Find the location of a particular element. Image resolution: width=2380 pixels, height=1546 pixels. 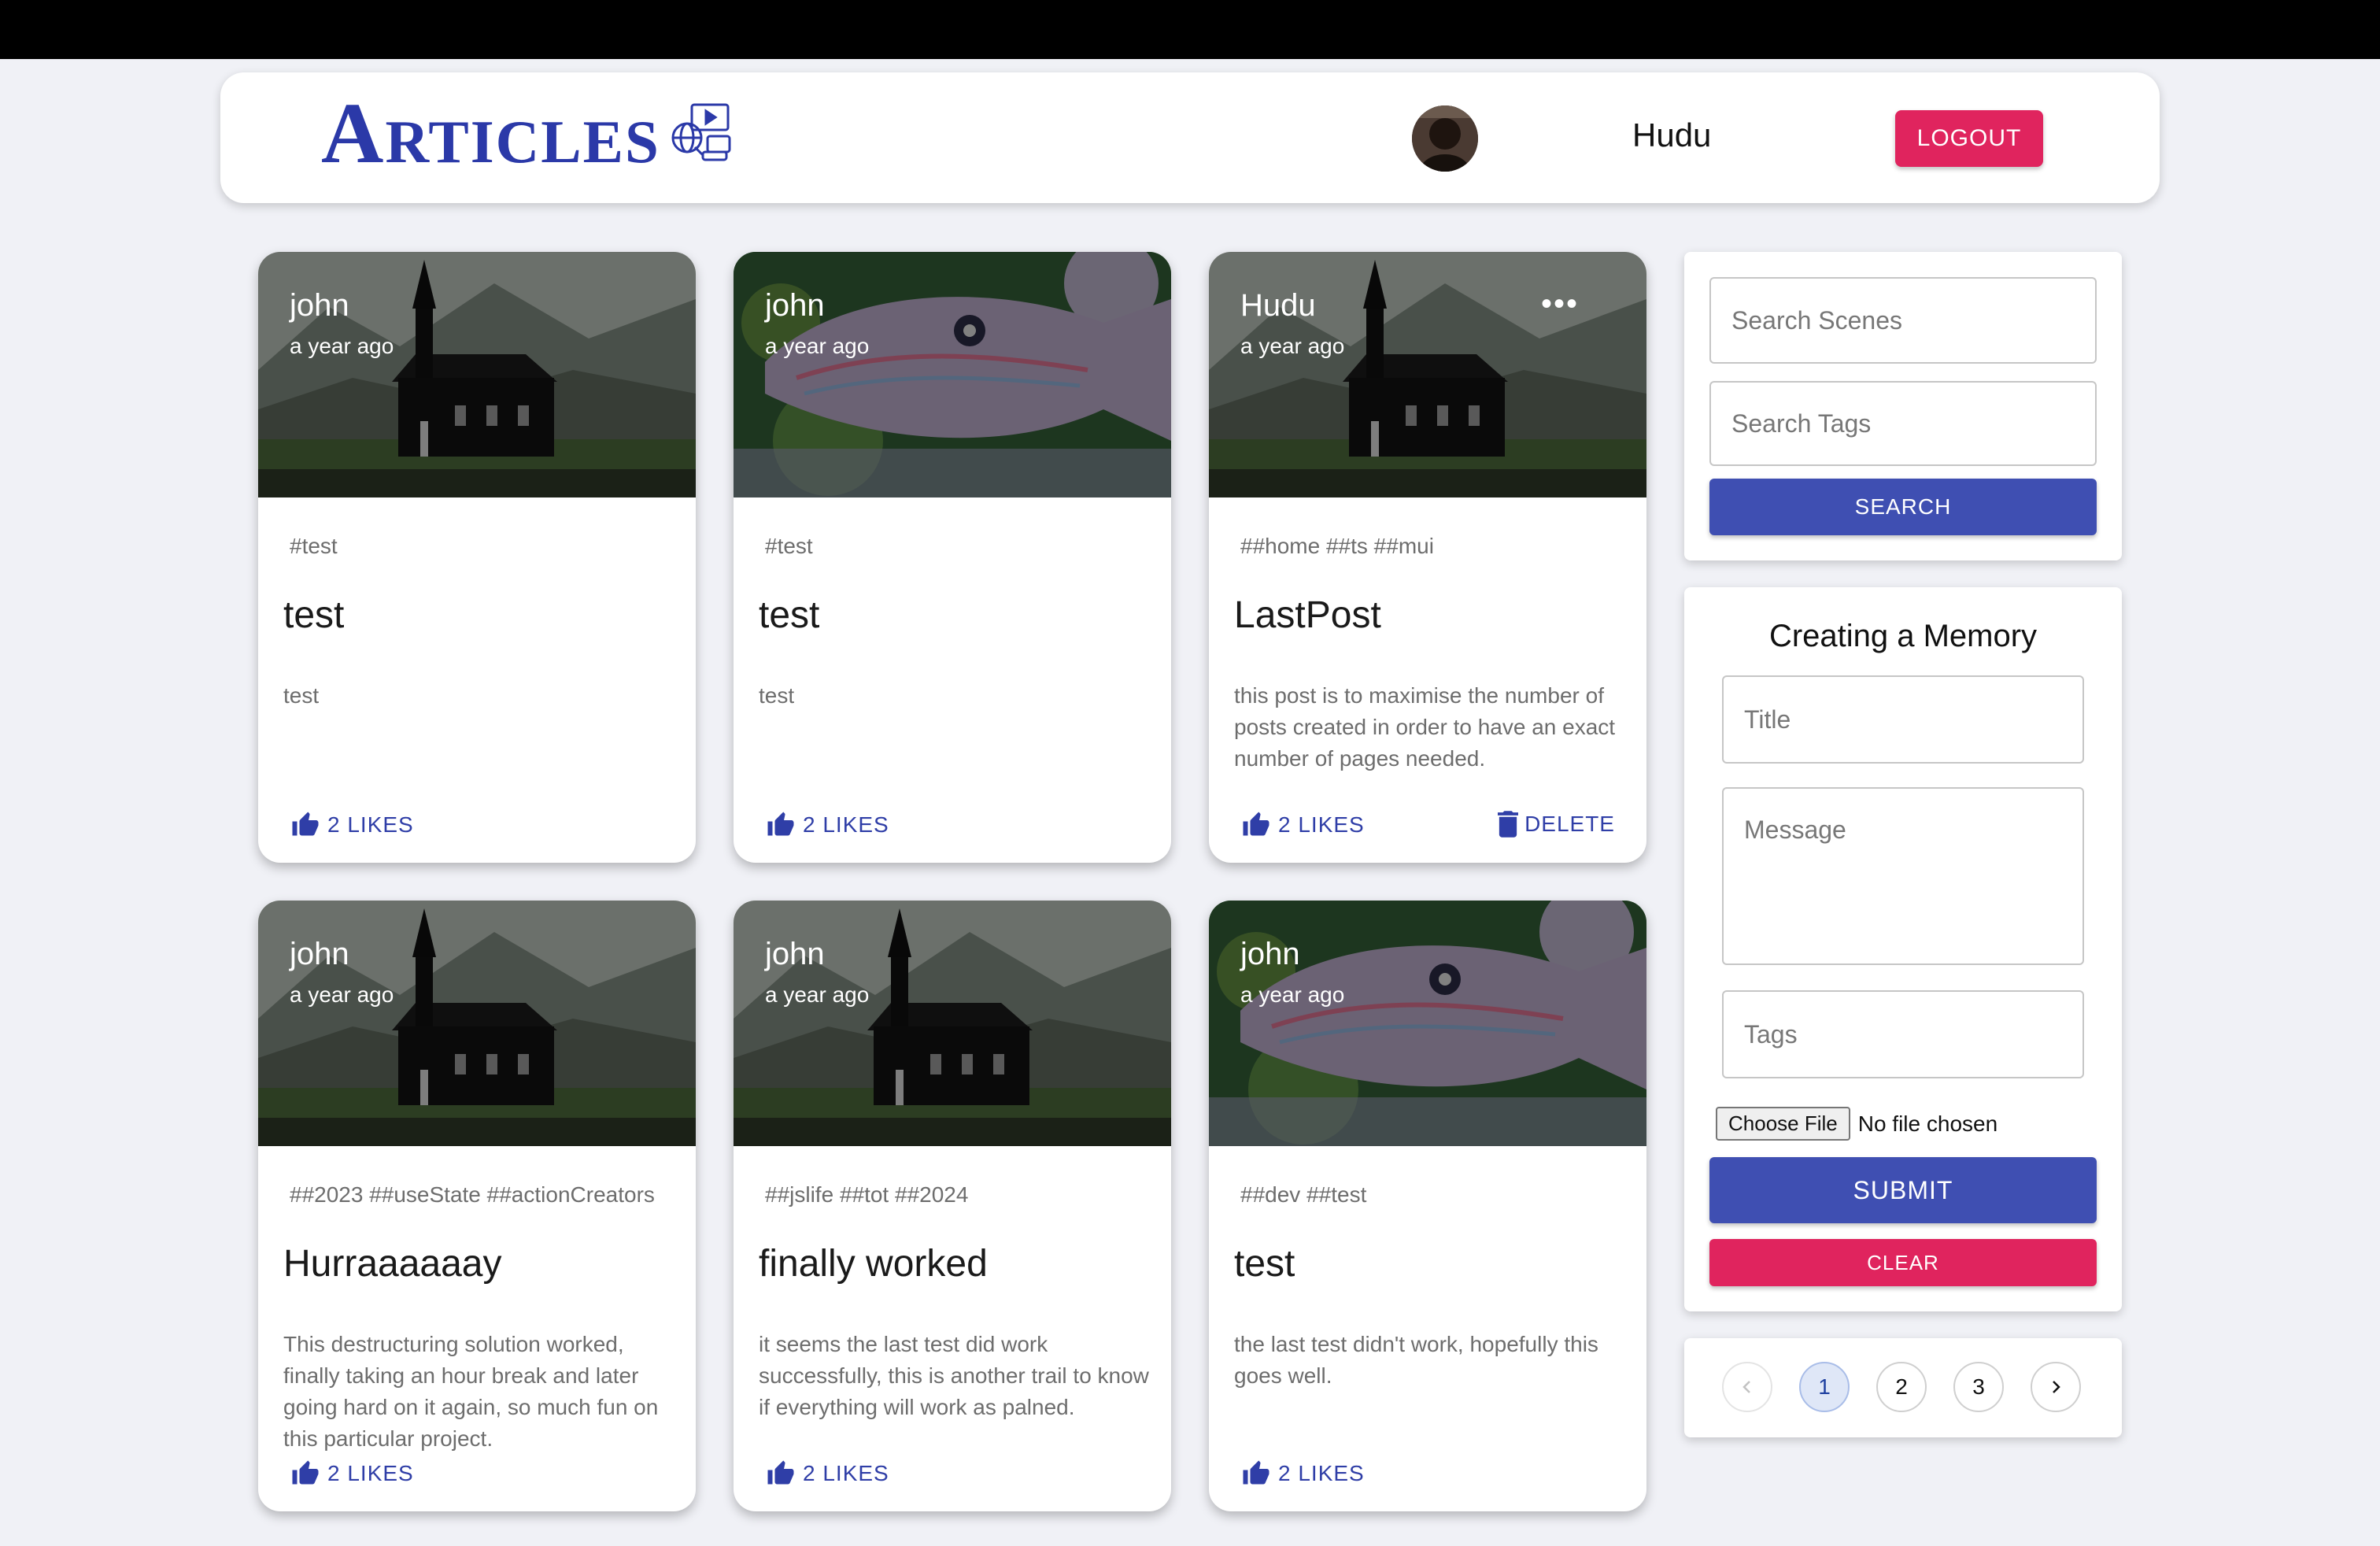

title-field is located at coordinates (1903, 719).